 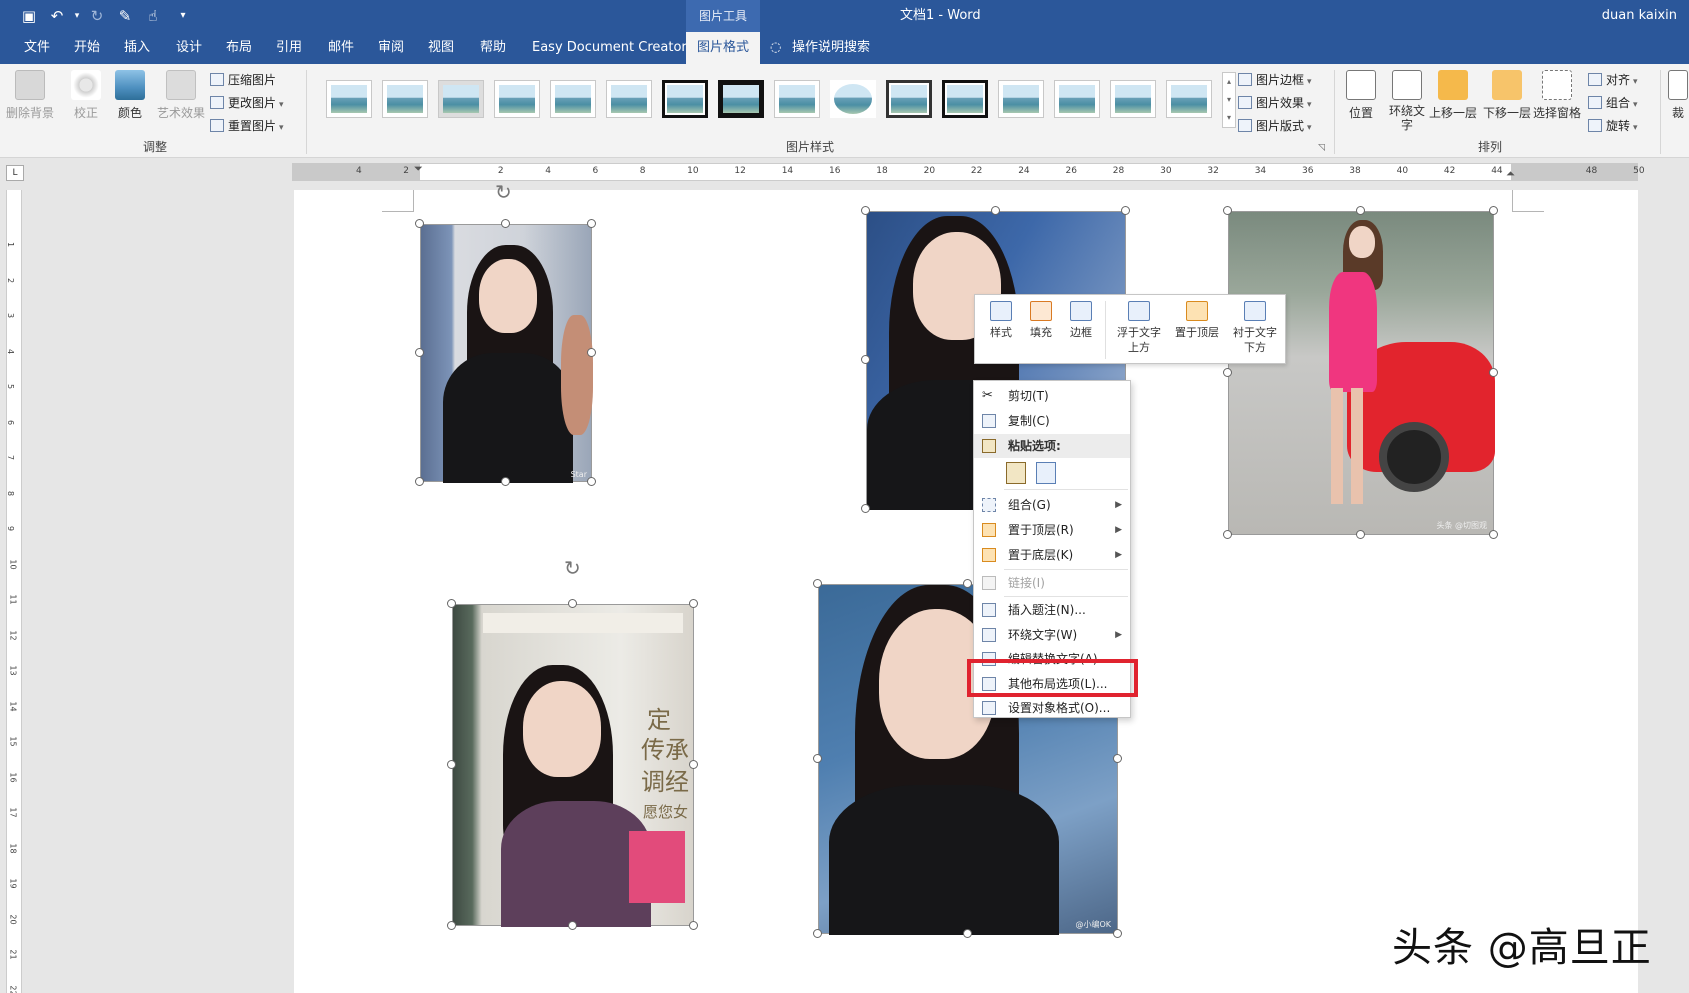 What do you see at coordinates (493, 48) in the screenshot?
I see `tab-help: 帮助` at bounding box center [493, 48].